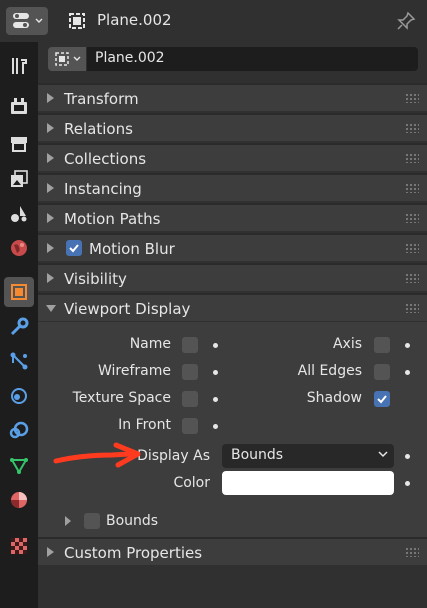 The width and height of the screenshot is (427, 608). I want to click on panel-instancing: Instancing, so click(232, 187).